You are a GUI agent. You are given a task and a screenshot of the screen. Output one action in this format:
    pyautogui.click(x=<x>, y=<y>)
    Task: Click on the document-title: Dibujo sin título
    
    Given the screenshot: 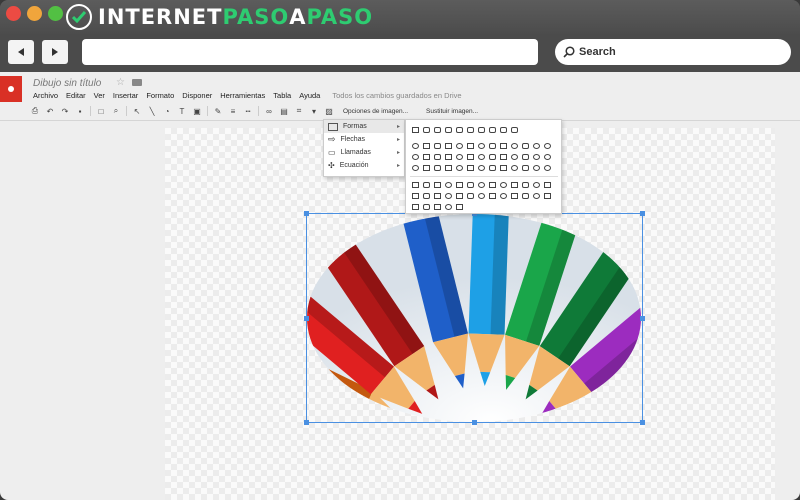 What is the action you would take?
    pyautogui.click(x=67, y=83)
    